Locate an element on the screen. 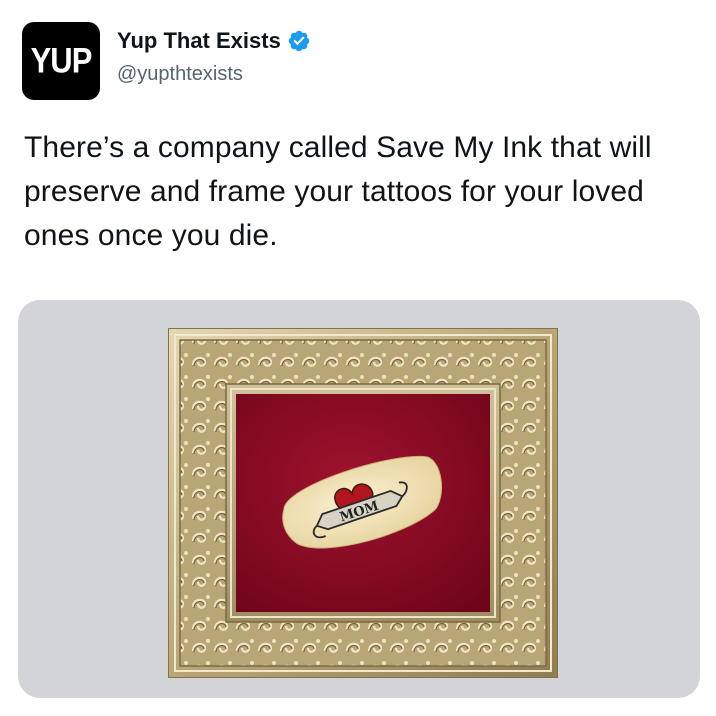 The image size is (716, 716). avatar: YUP is located at coordinates (61, 61).